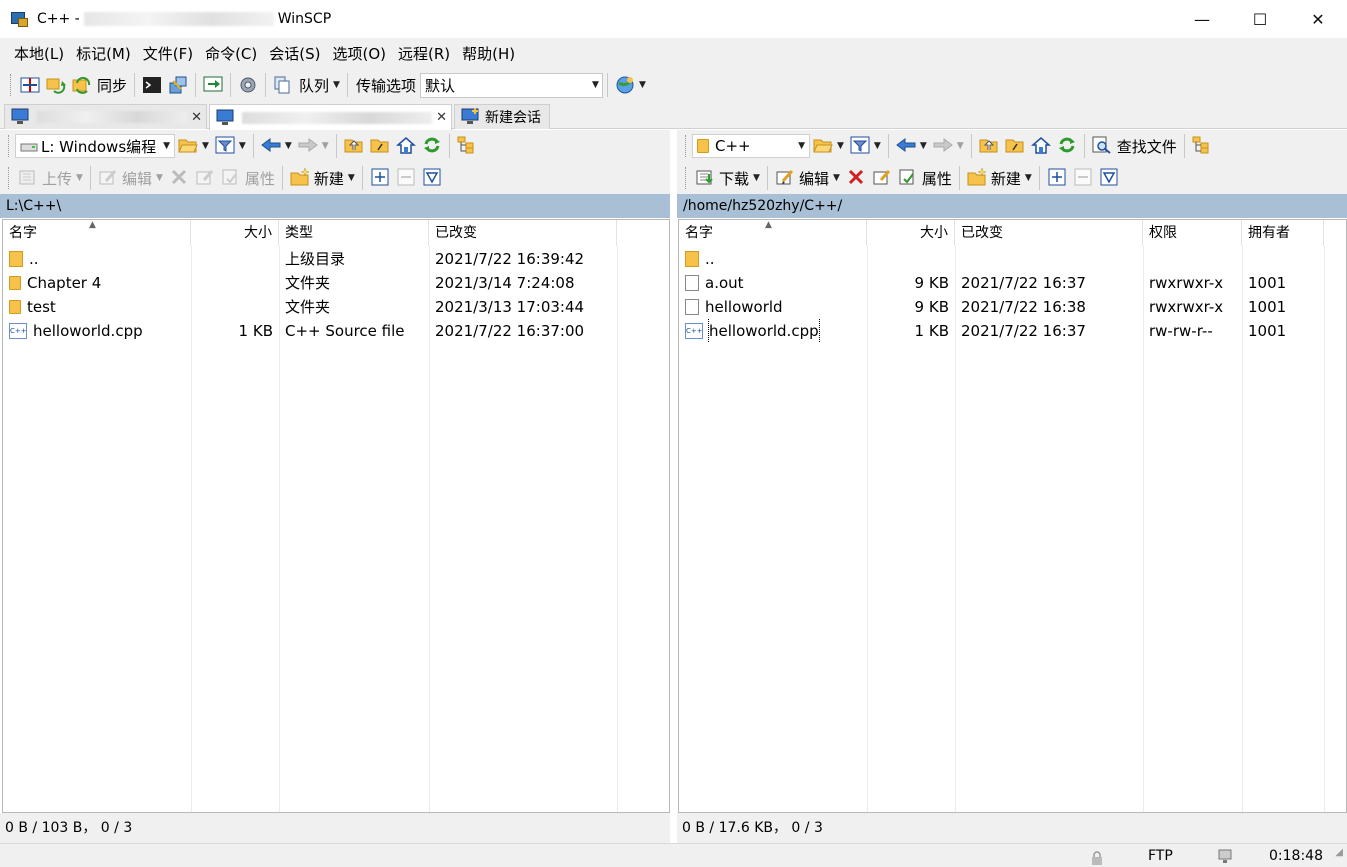  What do you see at coordinates (1012, 206) in the screenshot?
I see `remote-path-bar: /home/hz520zhy/C++/` at bounding box center [1012, 206].